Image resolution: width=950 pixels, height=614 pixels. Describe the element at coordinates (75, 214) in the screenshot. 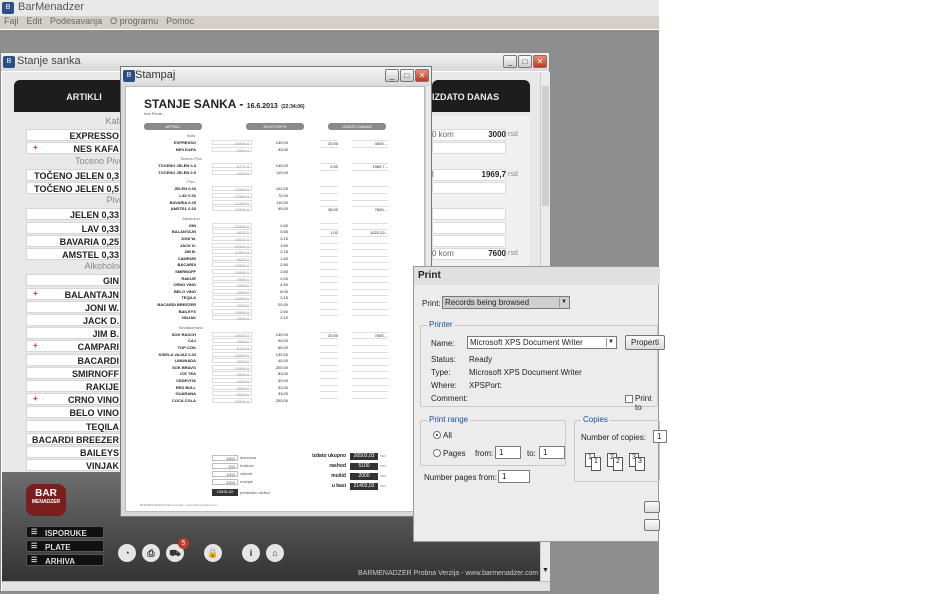

I see `table-row: JELEN 0,33` at that location.